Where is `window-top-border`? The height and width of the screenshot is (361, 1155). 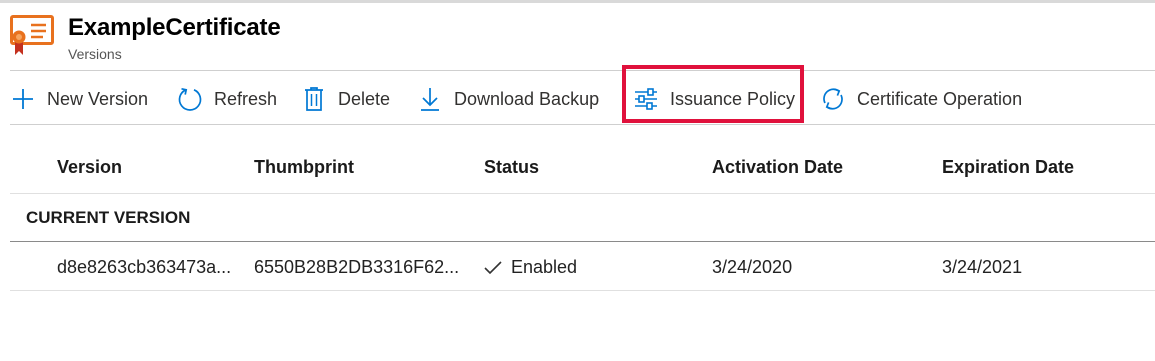 window-top-border is located at coordinates (577, 1).